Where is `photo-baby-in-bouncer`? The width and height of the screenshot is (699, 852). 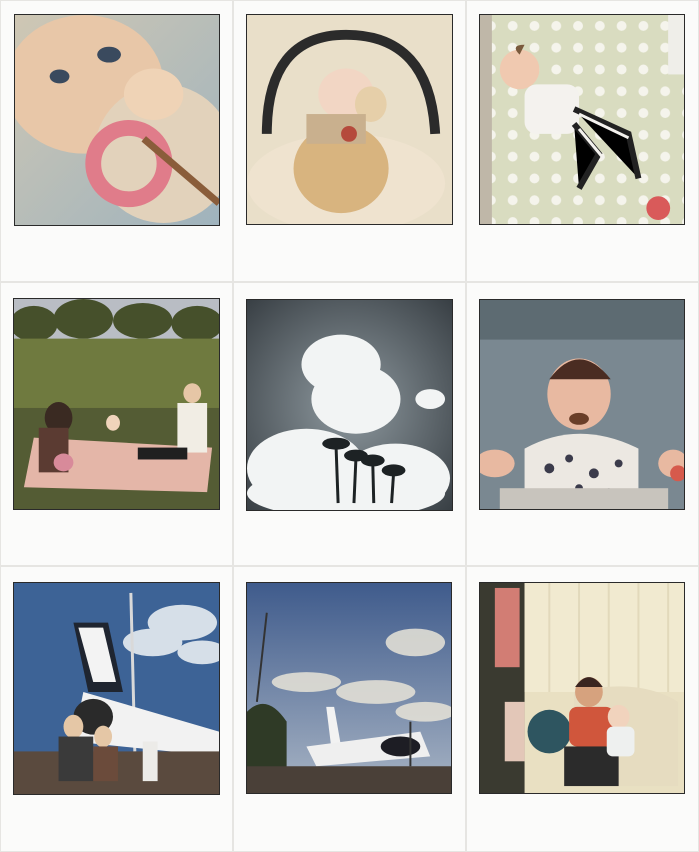
photo-baby-in-bouncer is located at coordinates (349, 119).